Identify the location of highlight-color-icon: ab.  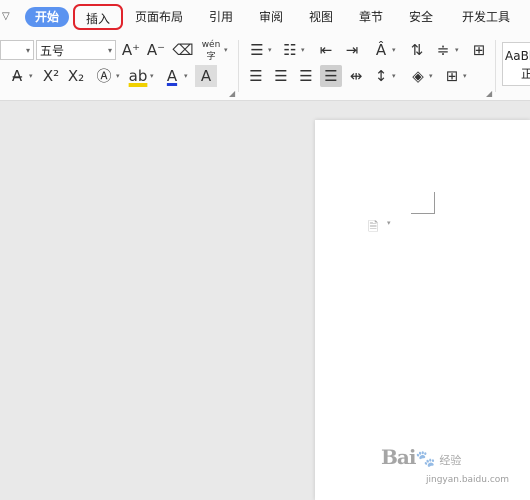
(138, 76).